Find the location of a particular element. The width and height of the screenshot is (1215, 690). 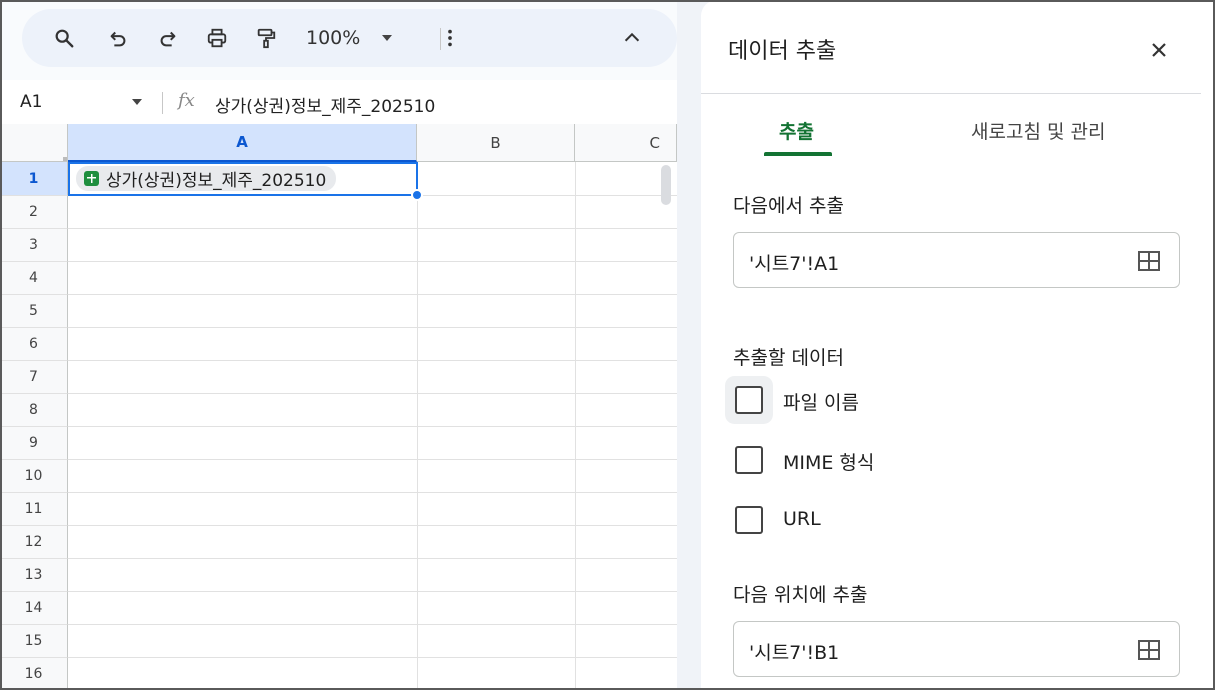

row-header: 13 is located at coordinates (34, 575).